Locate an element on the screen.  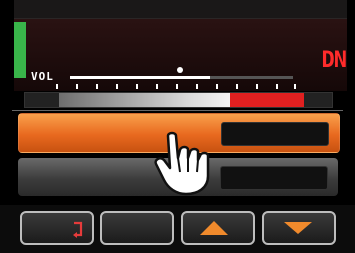
divider is located at coordinates (177, 110).